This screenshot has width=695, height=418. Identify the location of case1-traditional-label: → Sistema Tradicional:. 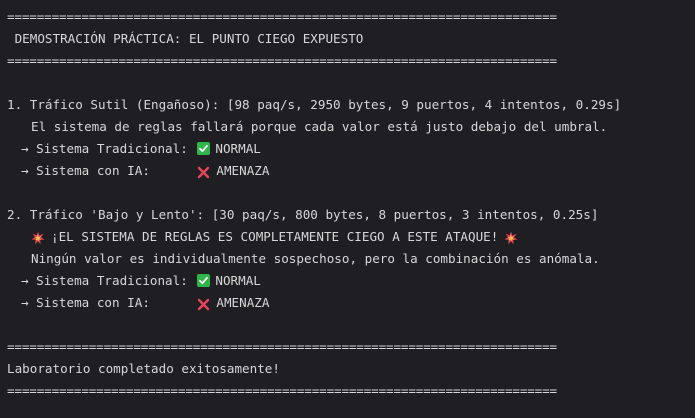
(108, 148).